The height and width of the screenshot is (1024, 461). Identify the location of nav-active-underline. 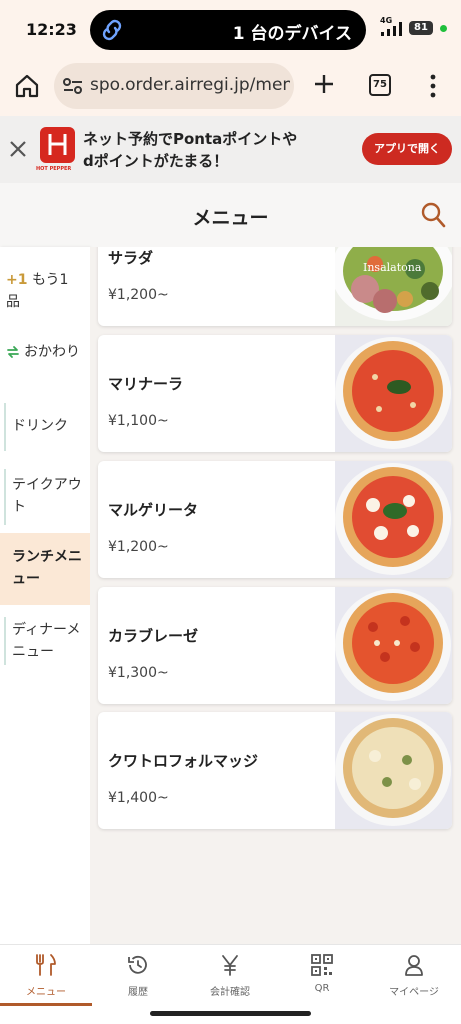
(46, 1004).